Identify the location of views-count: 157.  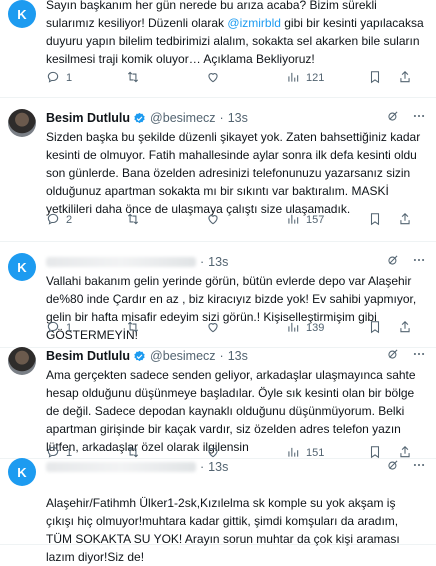
(315, 220).